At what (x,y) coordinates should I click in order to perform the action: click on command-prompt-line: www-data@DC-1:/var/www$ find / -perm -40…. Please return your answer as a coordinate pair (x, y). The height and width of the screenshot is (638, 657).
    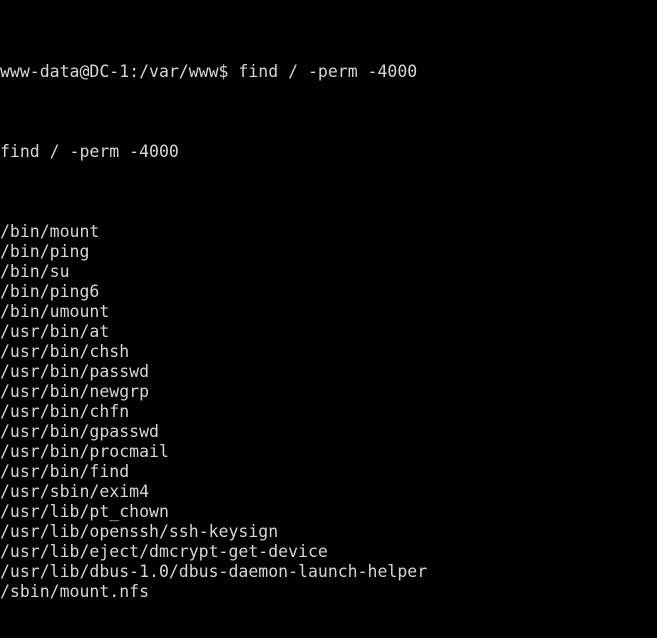
    Looking at the image, I should click on (328, 72).